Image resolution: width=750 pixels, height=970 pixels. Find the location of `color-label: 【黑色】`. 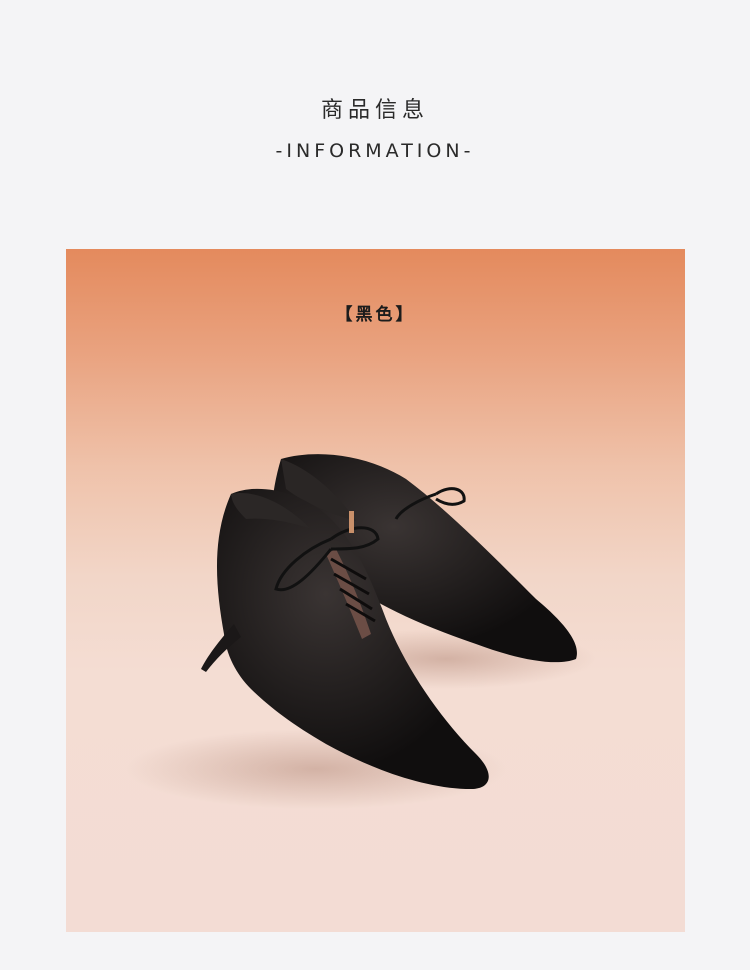

color-label: 【黑色】 is located at coordinates (375, 315).